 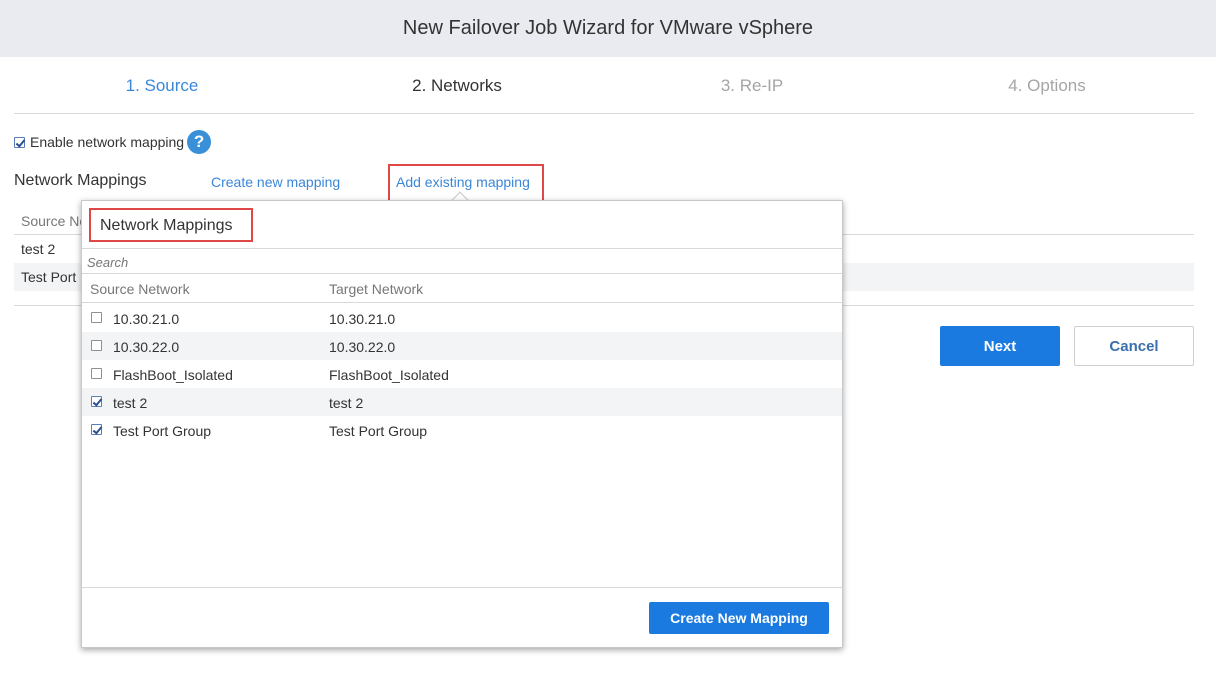 What do you see at coordinates (346, 403) in the screenshot?
I see `row-target: test 2` at bounding box center [346, 403].